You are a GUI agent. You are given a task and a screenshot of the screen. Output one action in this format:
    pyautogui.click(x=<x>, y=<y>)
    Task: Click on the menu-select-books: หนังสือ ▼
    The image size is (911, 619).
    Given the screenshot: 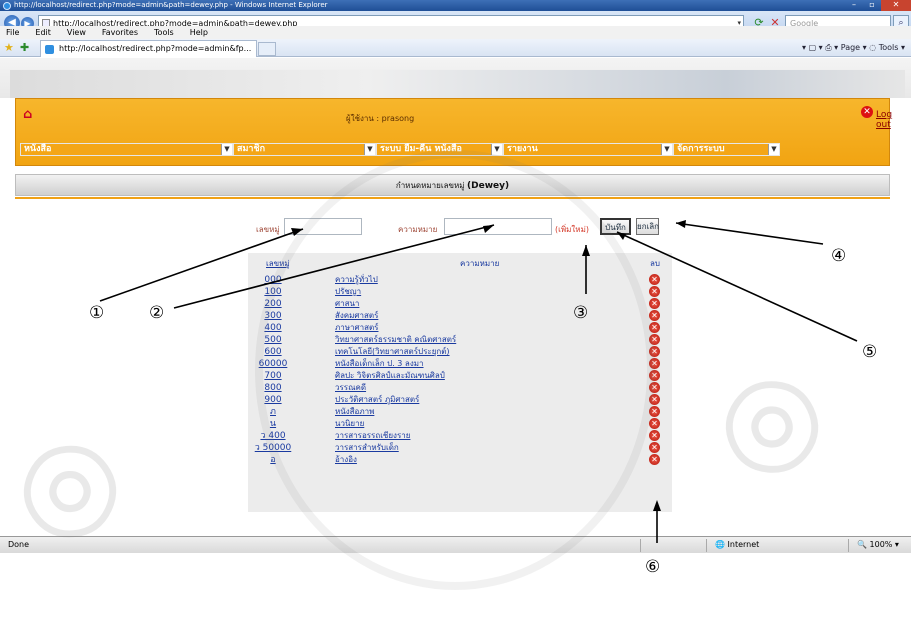 What is the action you would take?
    pyautogui.click(x=126, y=149)
    